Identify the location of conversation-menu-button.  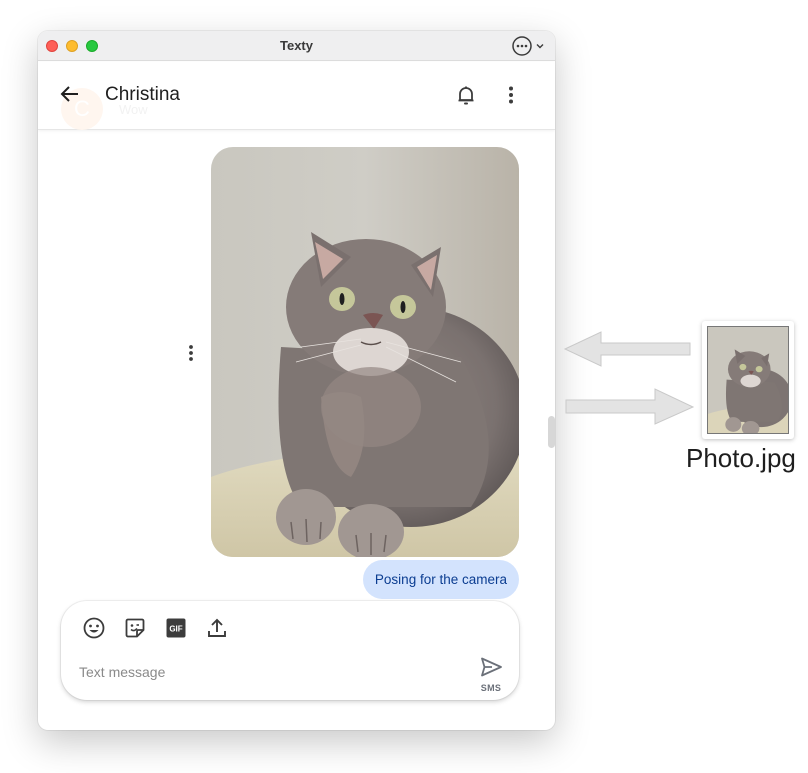
(511, 95).